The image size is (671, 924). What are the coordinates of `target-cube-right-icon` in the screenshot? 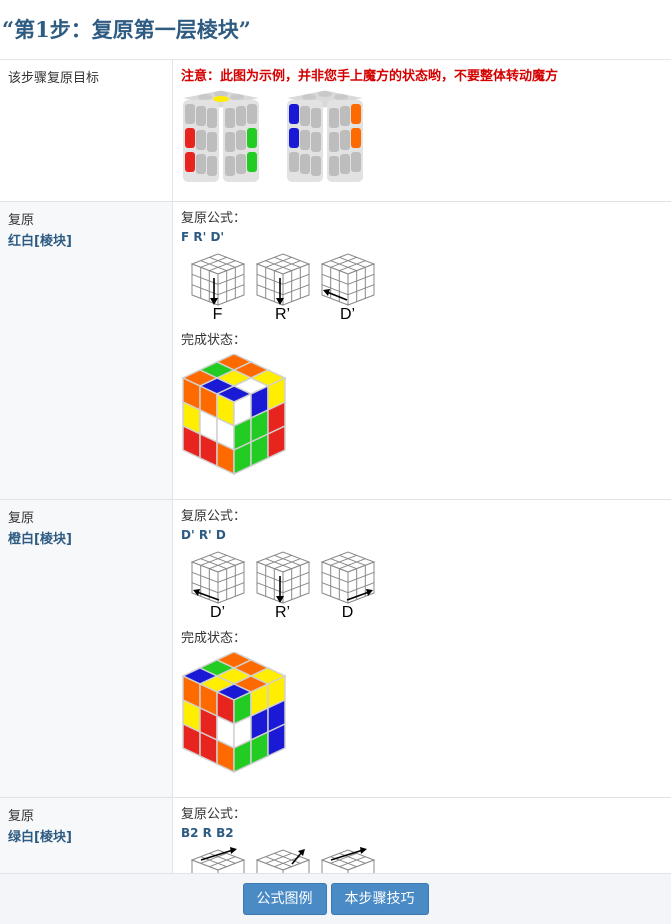 It's located at (325, 135).